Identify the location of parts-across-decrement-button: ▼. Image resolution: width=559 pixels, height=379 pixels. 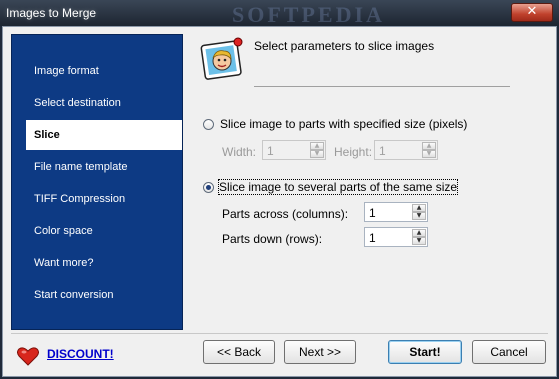
(419, 216).